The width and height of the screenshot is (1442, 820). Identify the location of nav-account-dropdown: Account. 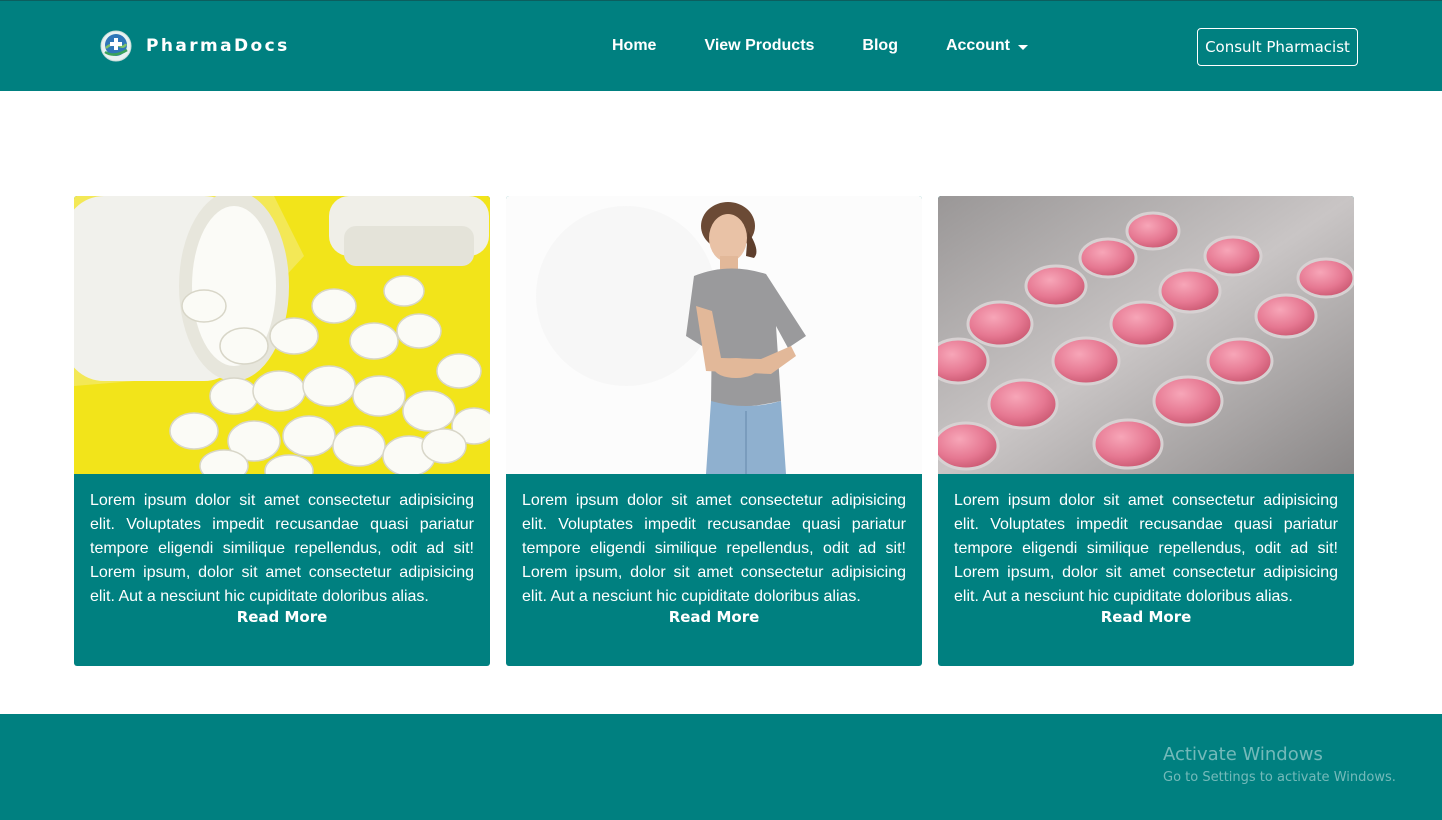
(987, 46).